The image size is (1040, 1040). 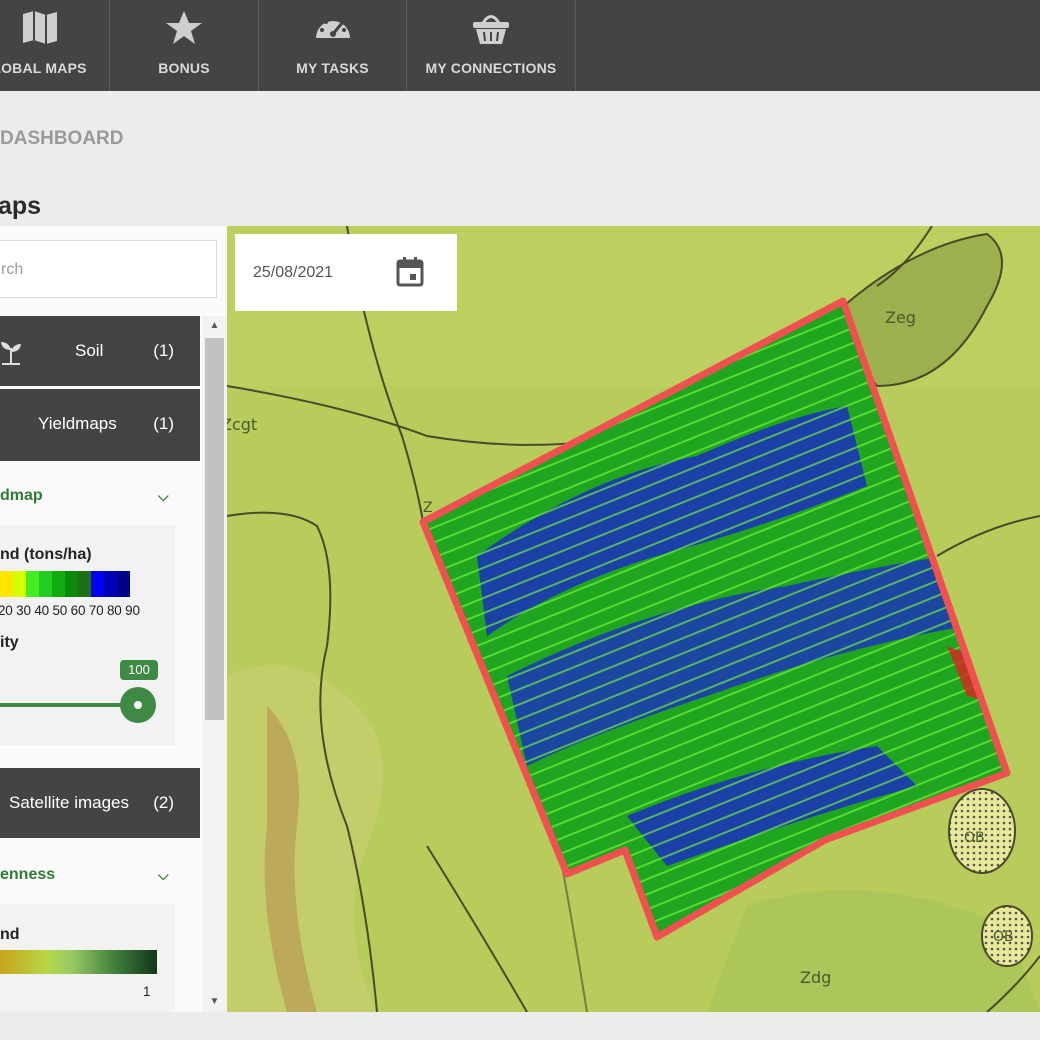 I want to click on opacity-value-badge: 100, so click(x=139, y=670).